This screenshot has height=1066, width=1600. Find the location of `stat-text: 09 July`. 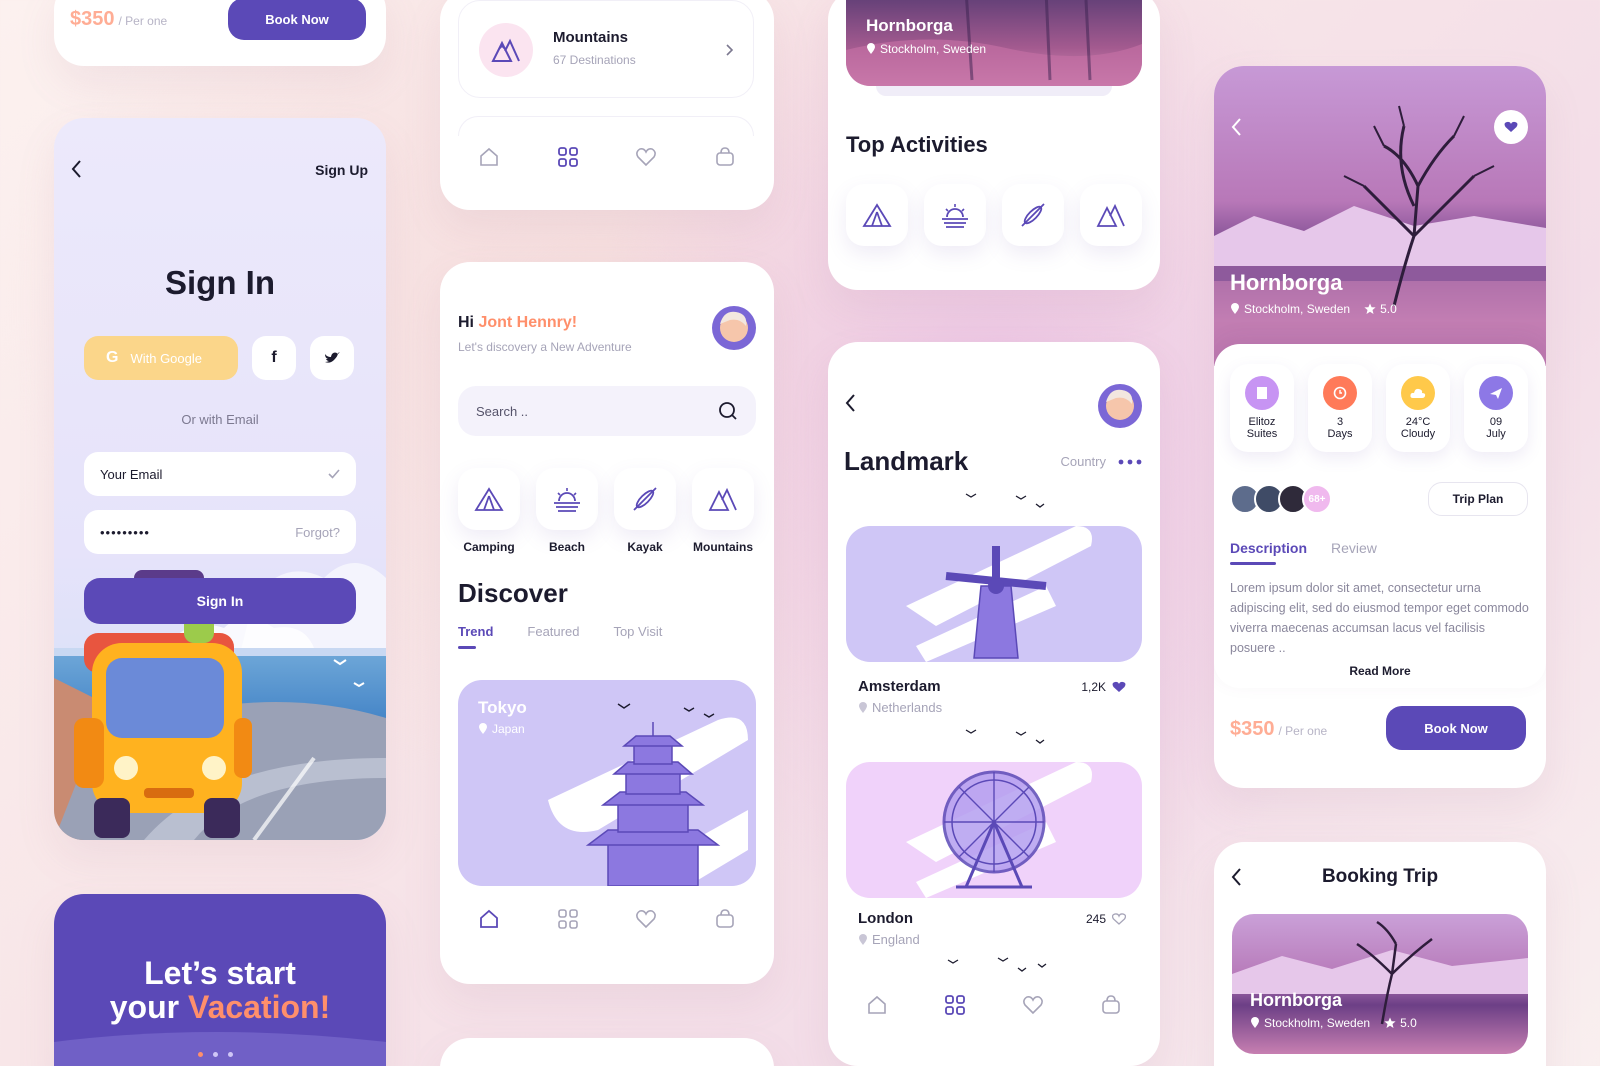

stat-text: 09 July is located at coordinates (1496, 428).